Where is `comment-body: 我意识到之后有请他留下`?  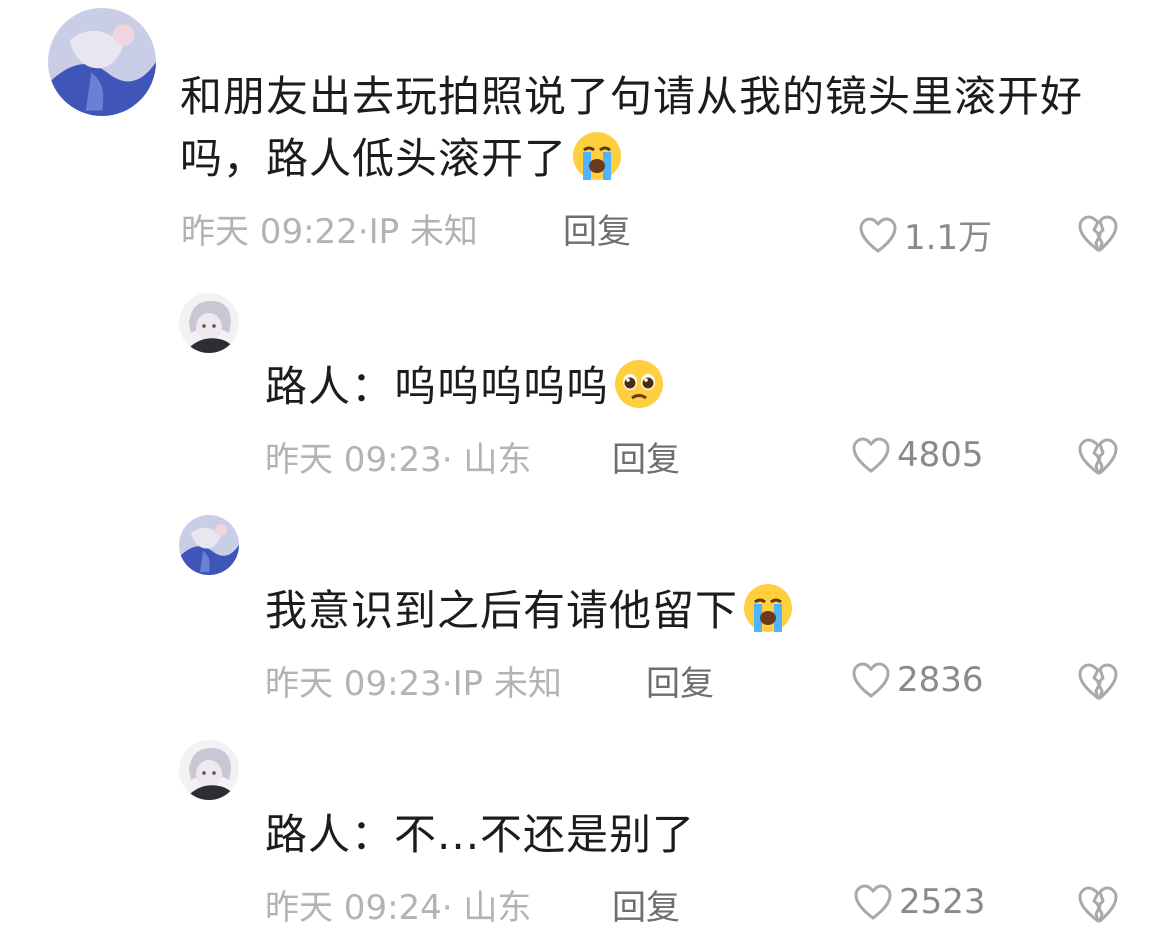
comment-body: 我意识到之后有请他留下 is located at coordinates (502, 610).